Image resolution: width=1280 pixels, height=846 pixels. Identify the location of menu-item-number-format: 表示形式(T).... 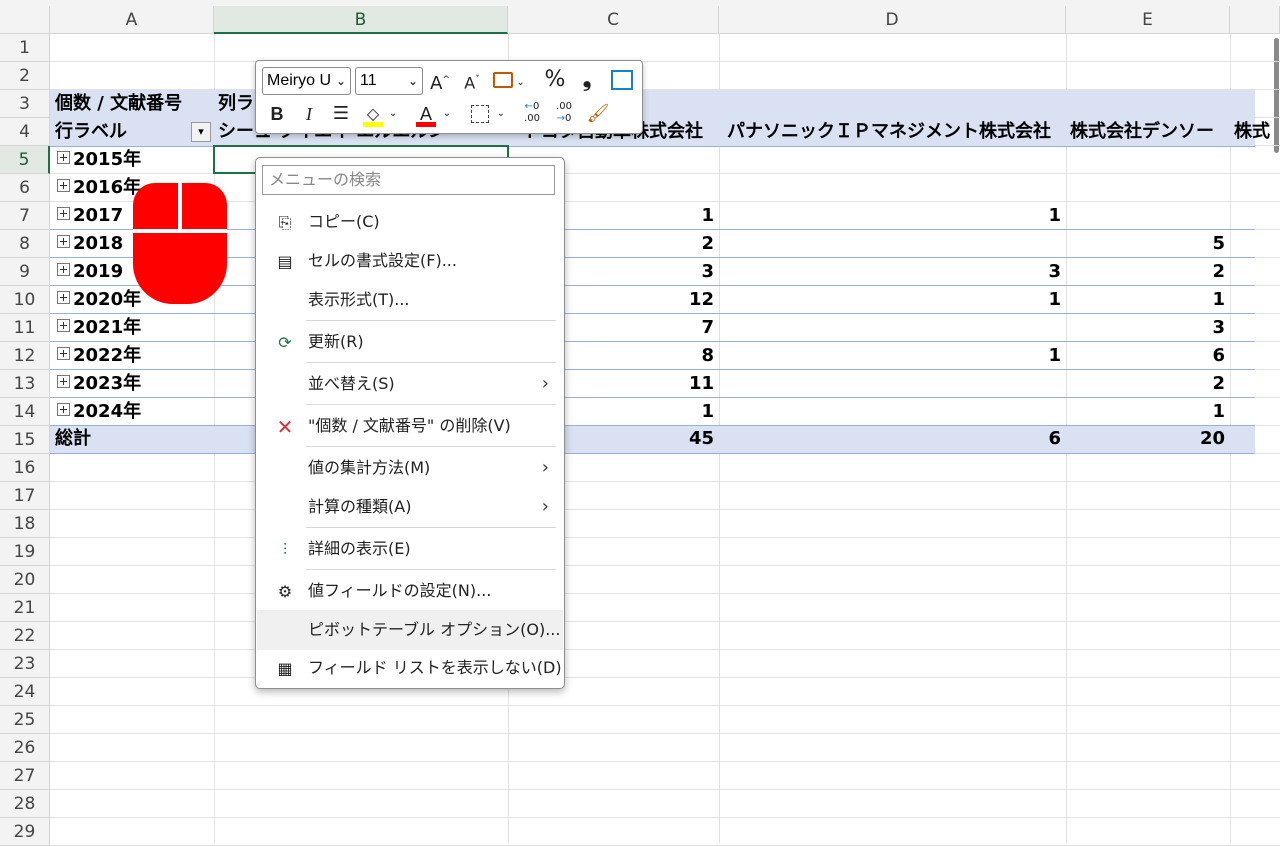
(410, 300).